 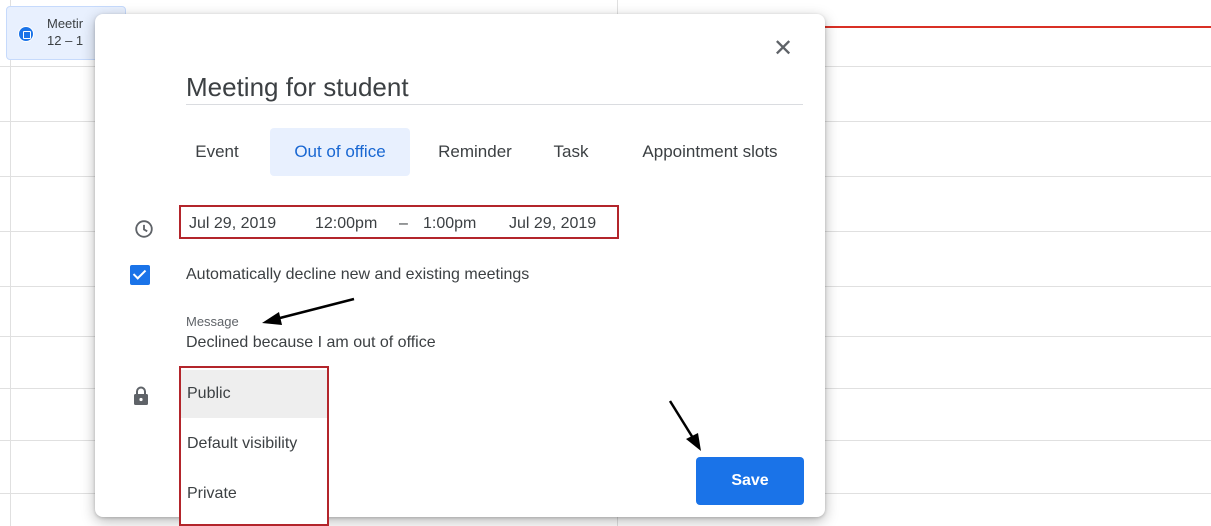 What do you see at coordinates (684, 425) in the screenshot?
I see `arrow-to-save` at bounding box center [684, 425].